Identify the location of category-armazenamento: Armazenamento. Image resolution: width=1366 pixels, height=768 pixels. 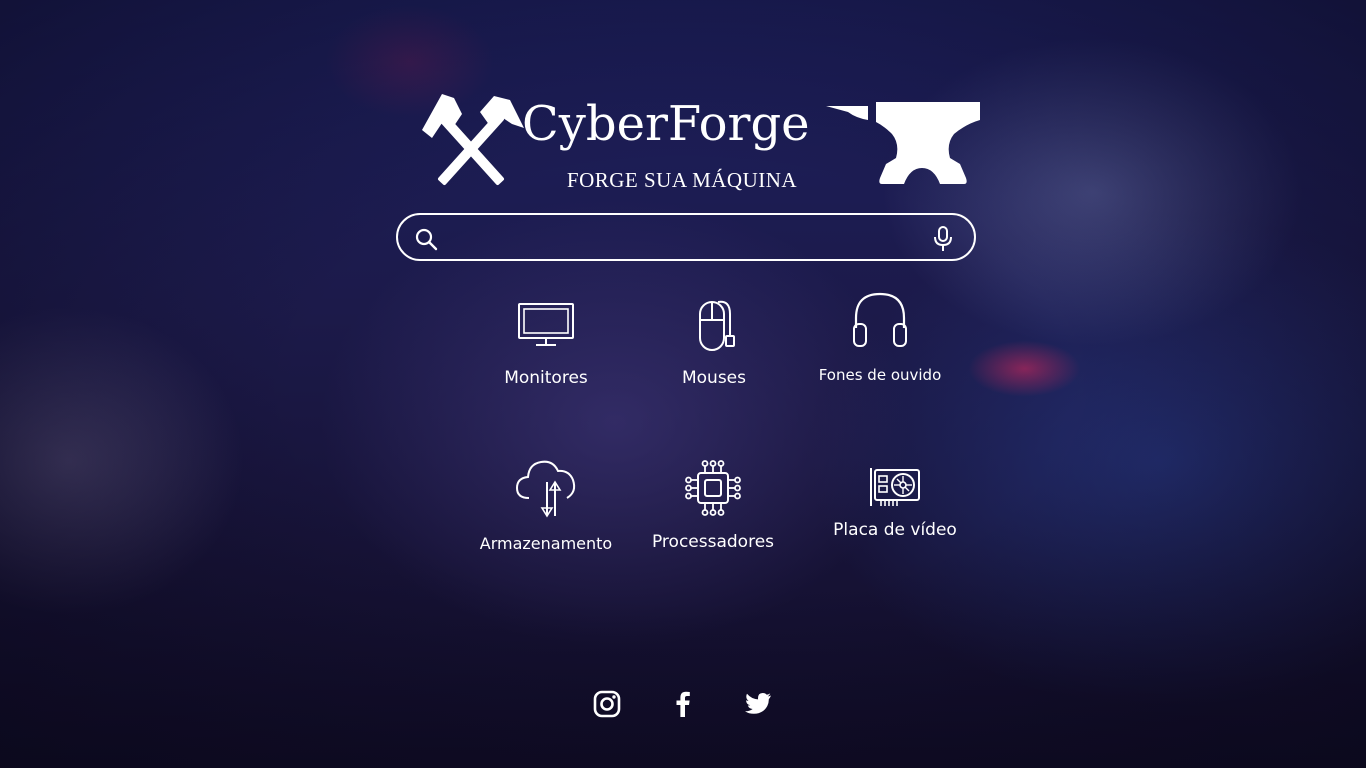
(546, 502).